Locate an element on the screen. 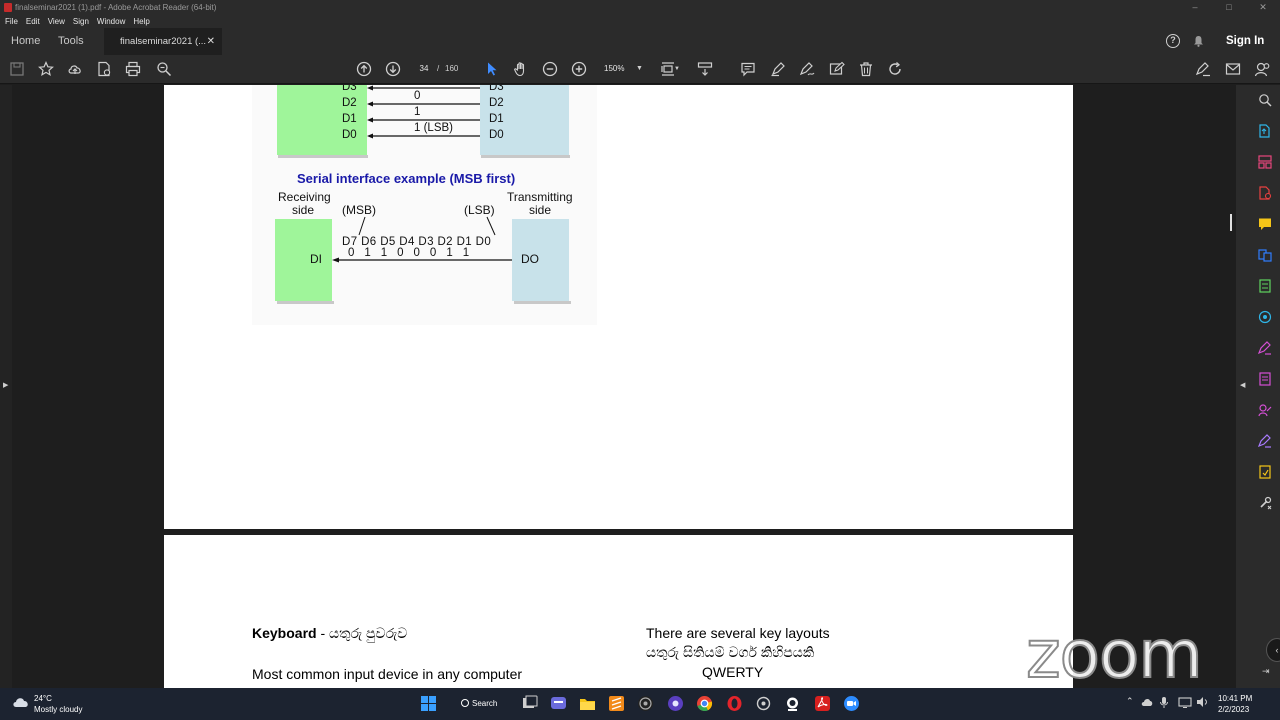  zoom-tool-icon is located at coordinates (1265, 100).